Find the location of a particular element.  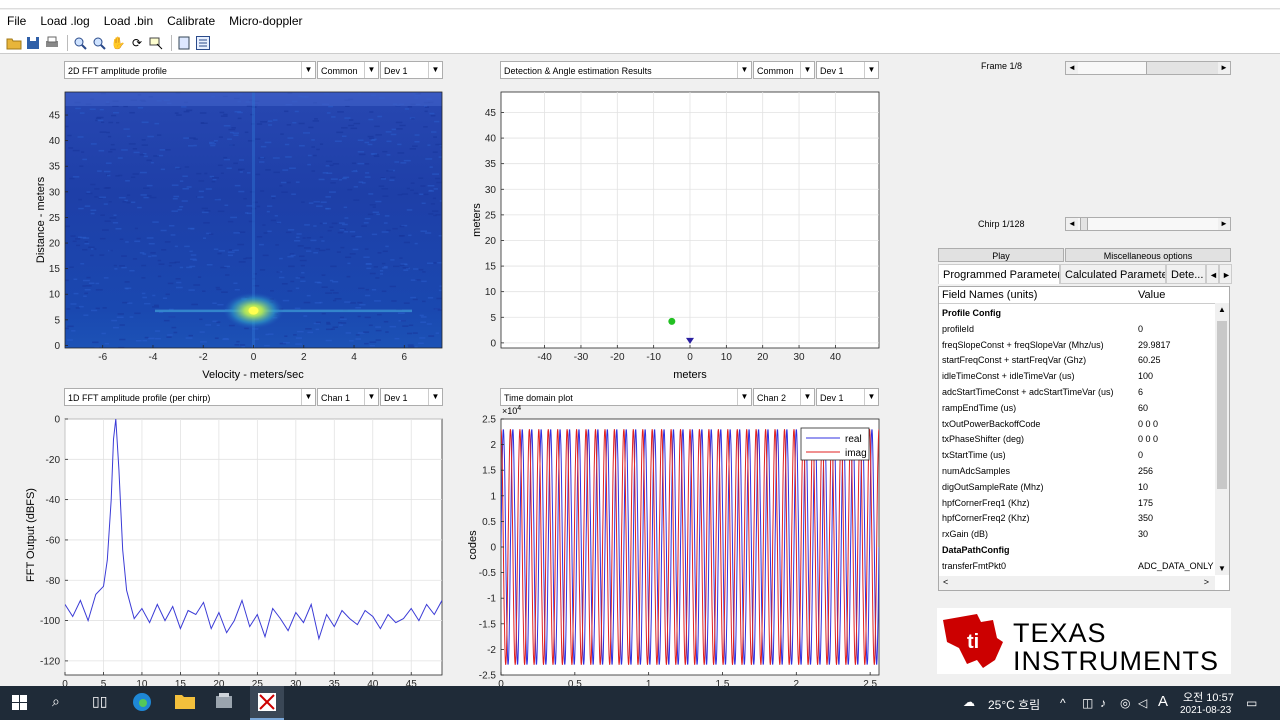

edge-browser-icon is located at coordinates (142, 703).